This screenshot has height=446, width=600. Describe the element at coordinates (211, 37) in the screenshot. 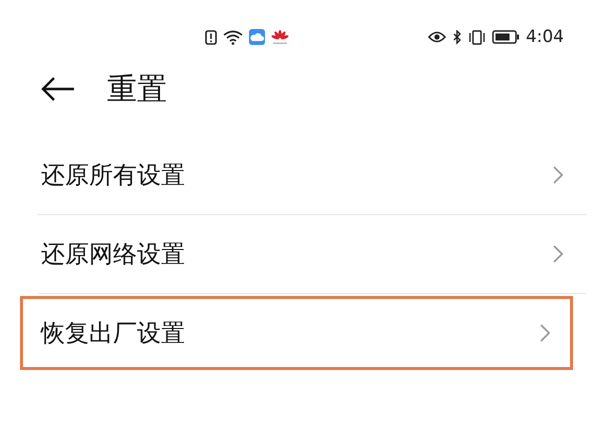

I see `alert-icon` at that location.